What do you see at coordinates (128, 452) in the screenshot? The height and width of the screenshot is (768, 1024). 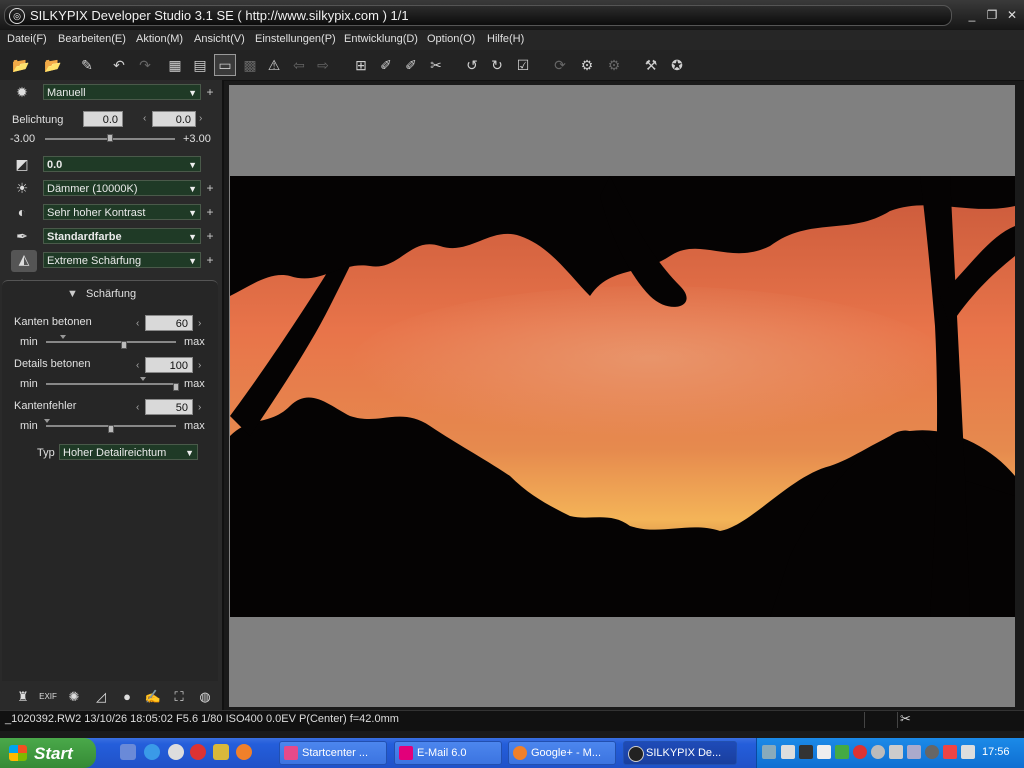 I see `type-dropdown: Hoher Detailreichtum ▼` at bounding box center [128, 452].